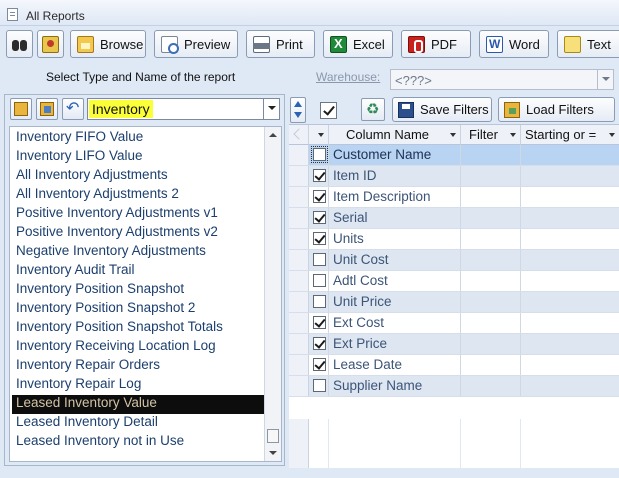 The width and height of the screenshot is (619, 478). Describe the element at coordinates (588, 44) in the screenshot. I see `text-button: Text` at that location.